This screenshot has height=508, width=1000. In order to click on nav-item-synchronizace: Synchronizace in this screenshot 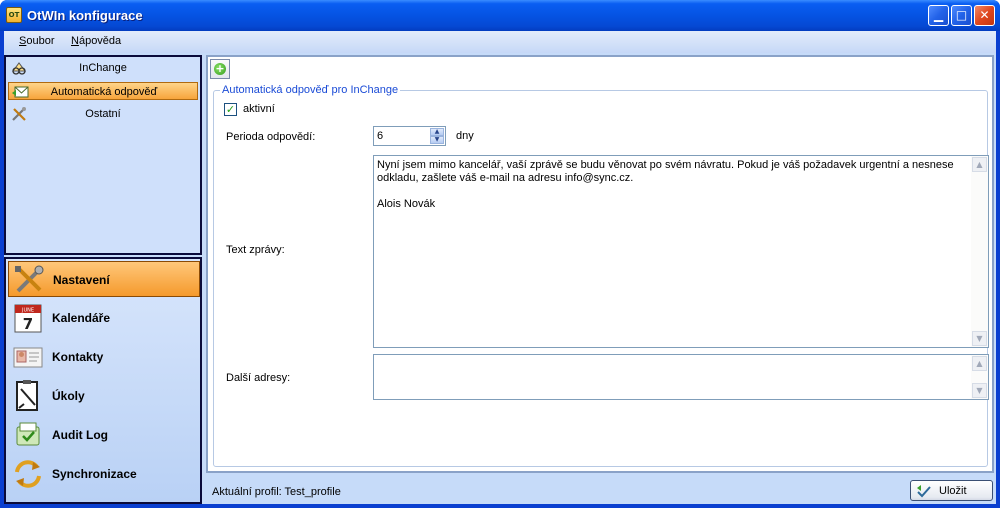, I will do `click(104, 474)`.